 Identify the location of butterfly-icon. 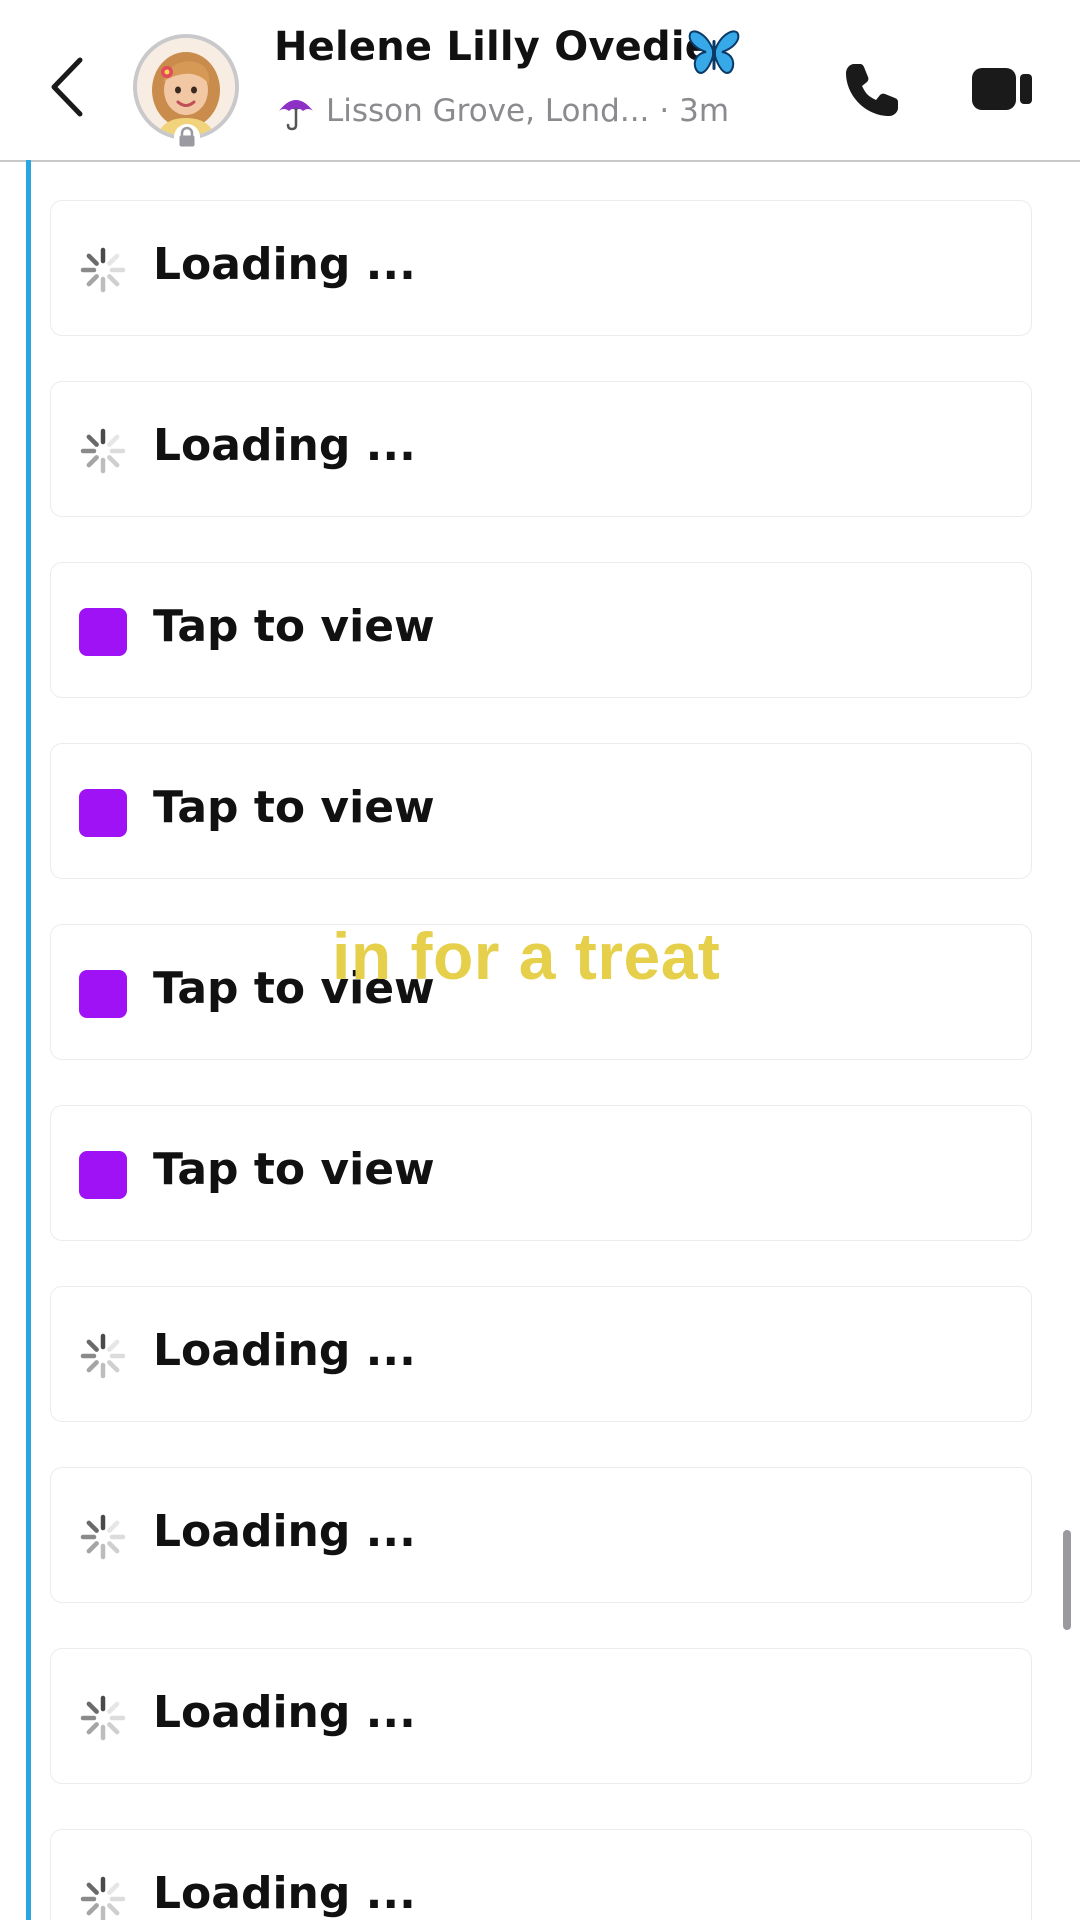
(714, 52).